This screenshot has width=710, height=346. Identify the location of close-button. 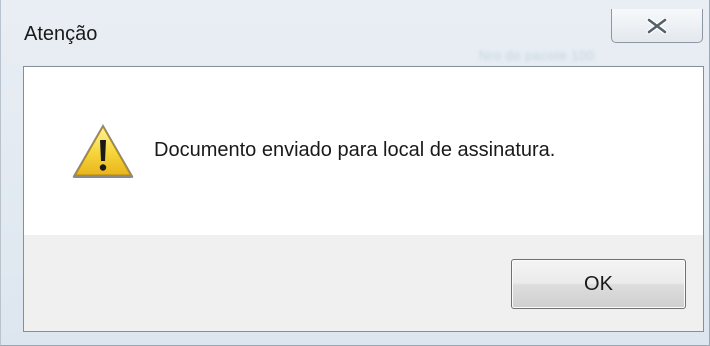
(657, 26).